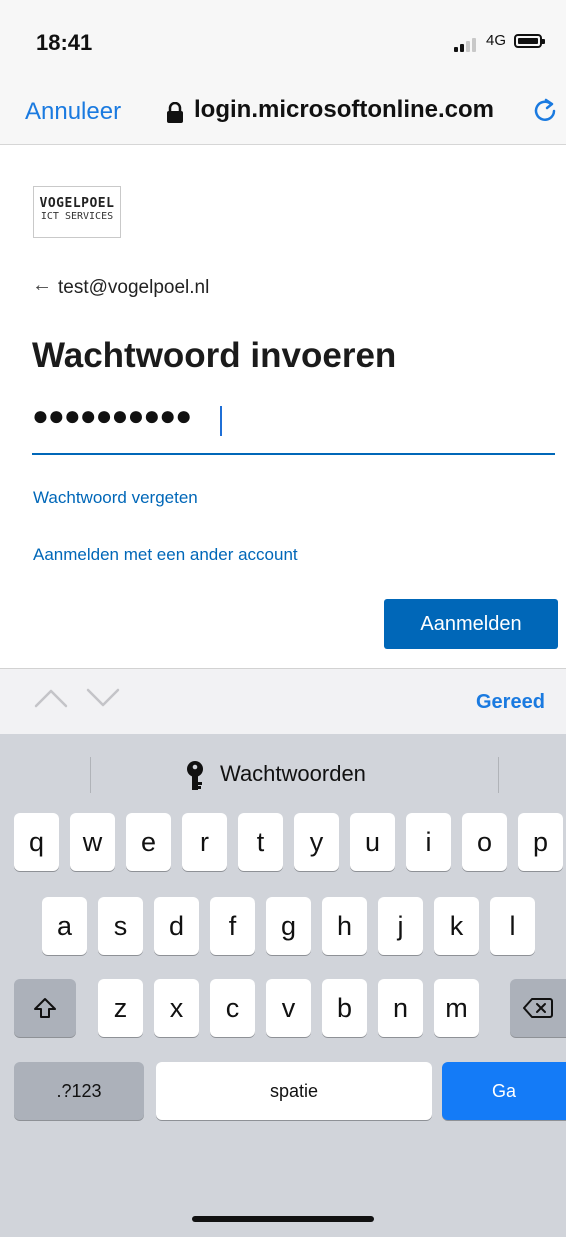  I want to click on chevron-down-icon, so click(103, 698).